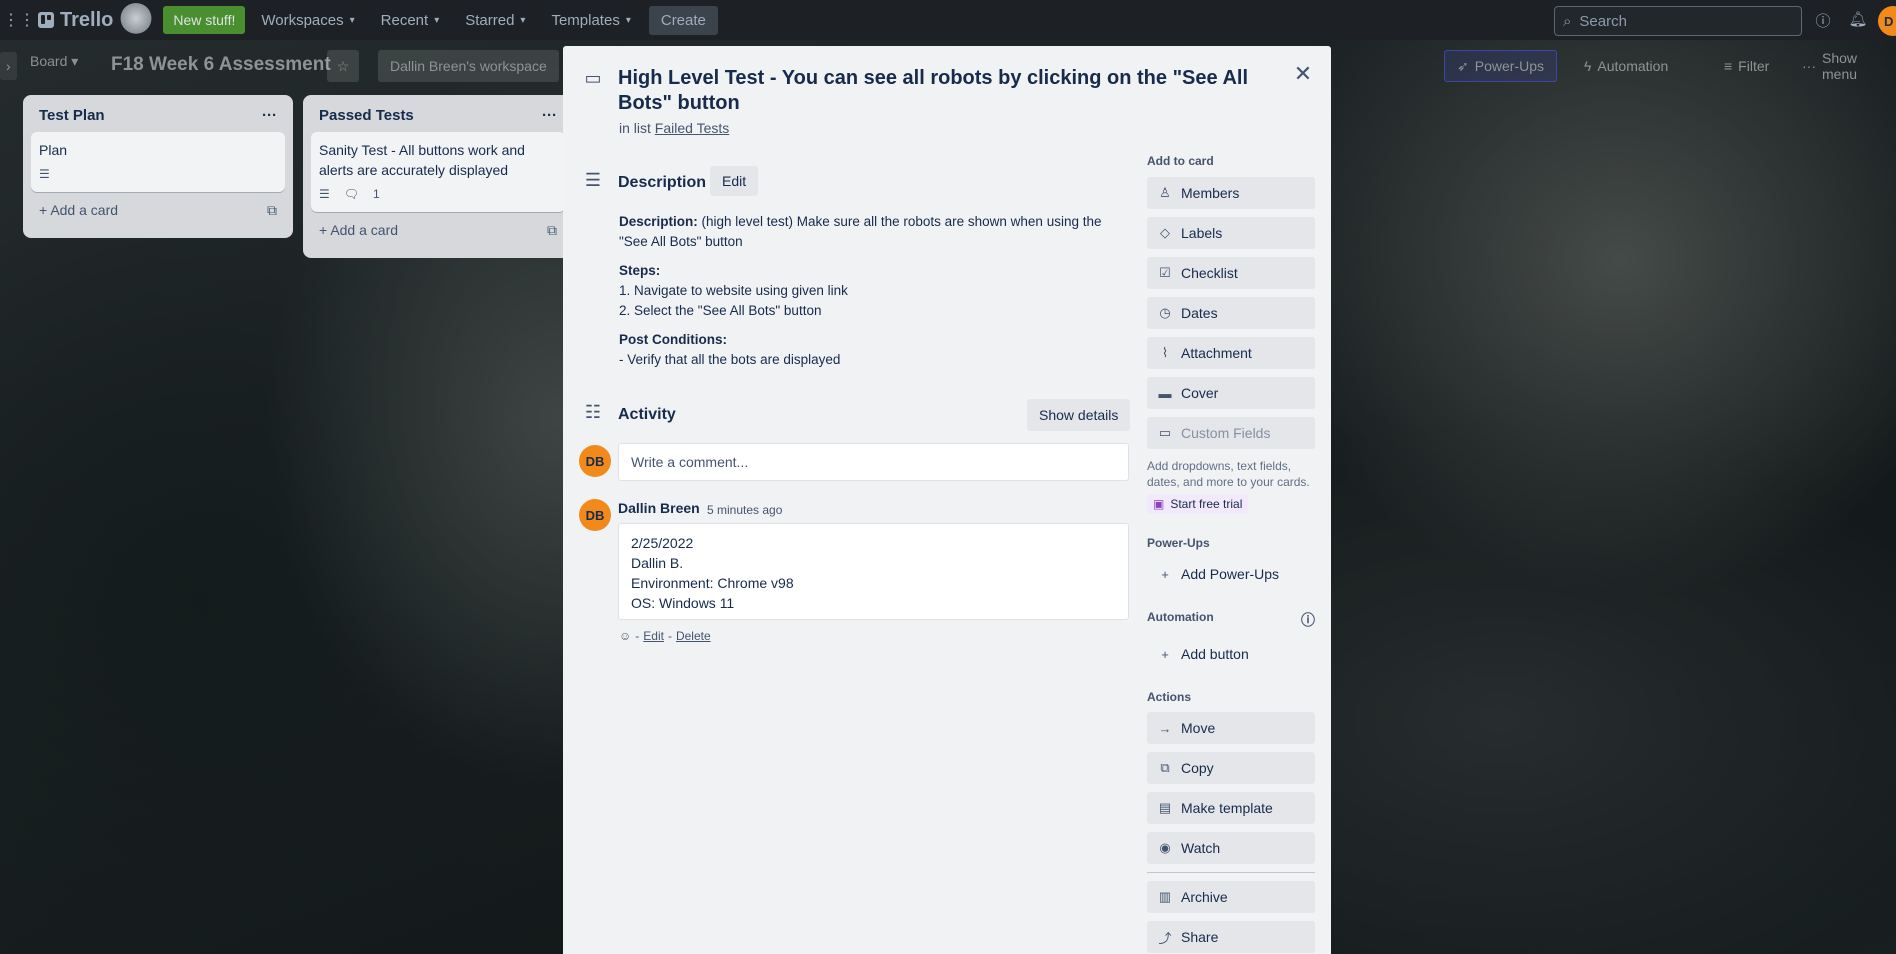  What do you see at coordinates (1840, 66) in the screenshot?
I see `show-menu-label: Show menu` at bounding box center [1840, 66].